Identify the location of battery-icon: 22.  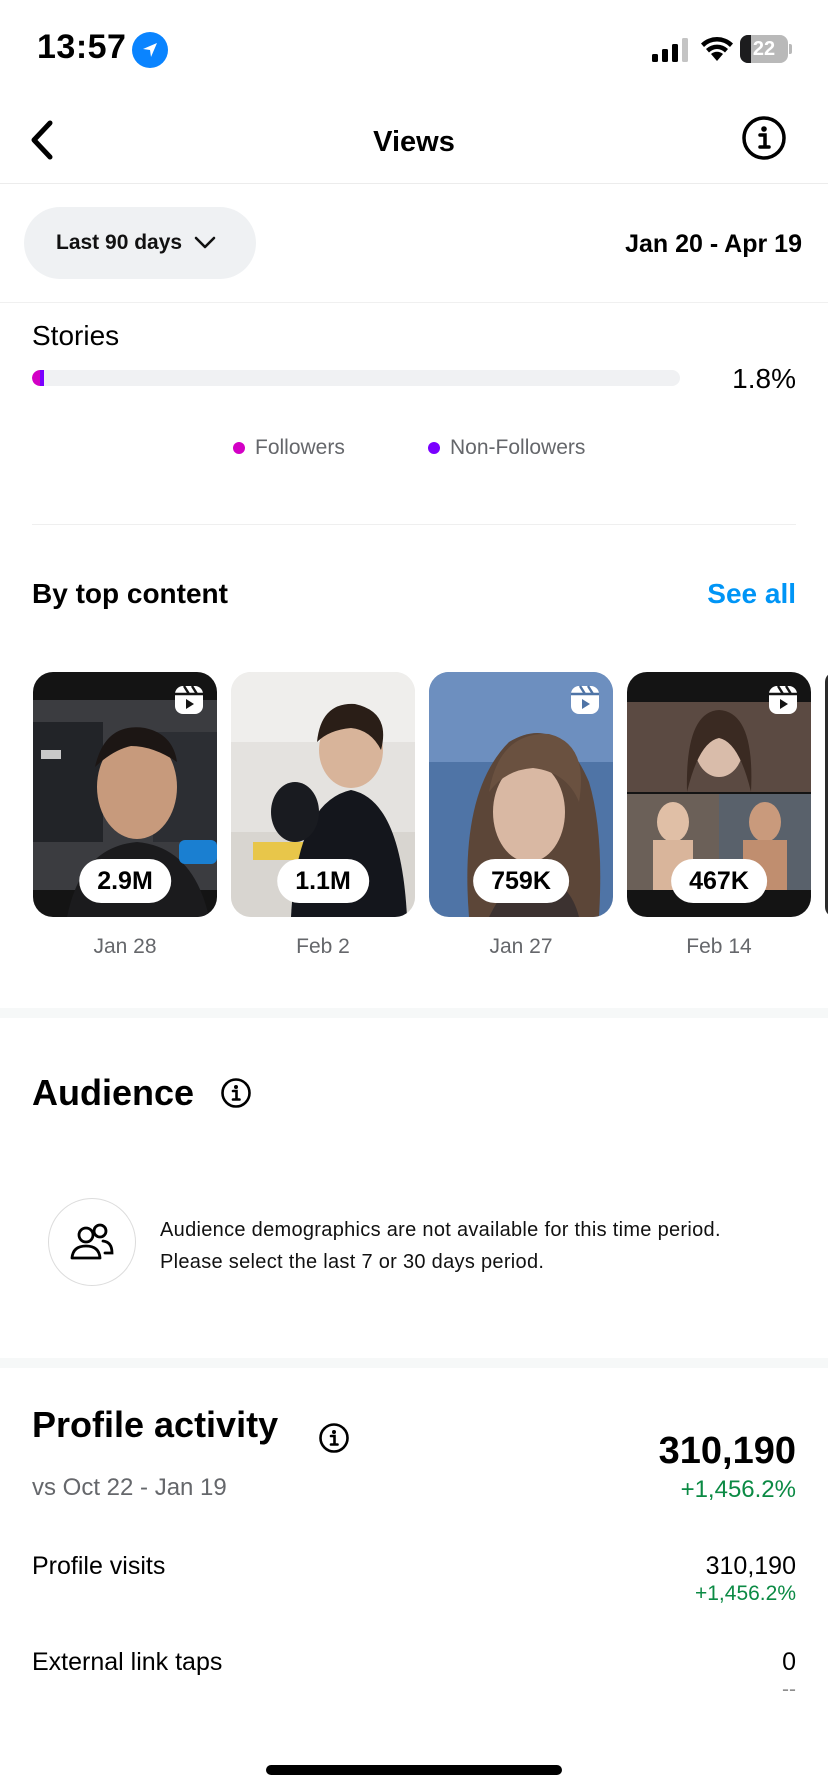
(766, 49).